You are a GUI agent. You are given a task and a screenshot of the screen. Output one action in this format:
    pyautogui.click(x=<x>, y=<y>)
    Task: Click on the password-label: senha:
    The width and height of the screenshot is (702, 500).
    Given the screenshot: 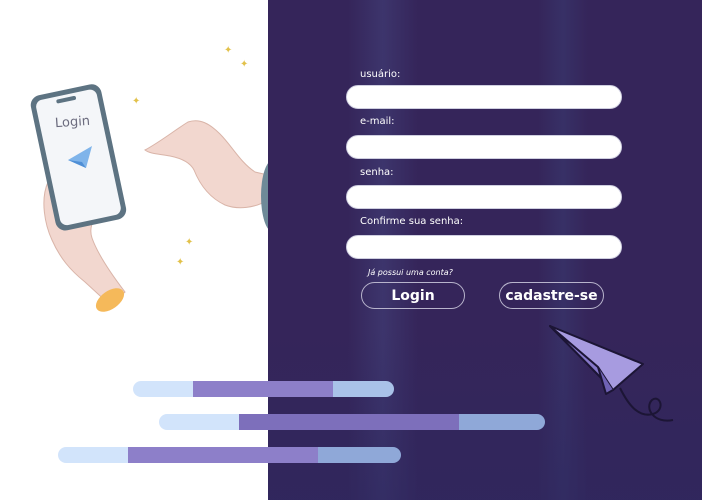 What is the action you would take?
    pyautogui.click(x=377, y=172)
    